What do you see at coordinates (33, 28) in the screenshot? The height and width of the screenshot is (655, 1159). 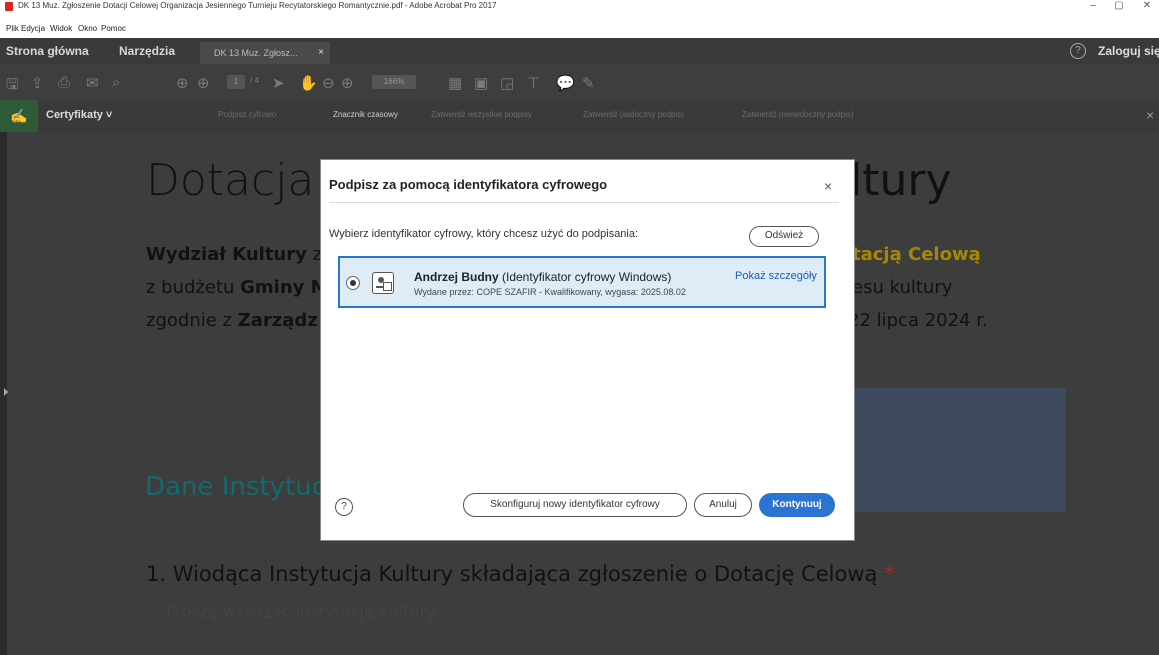 I see `menu-edit: Edycja` at bounding box center [33, 28].